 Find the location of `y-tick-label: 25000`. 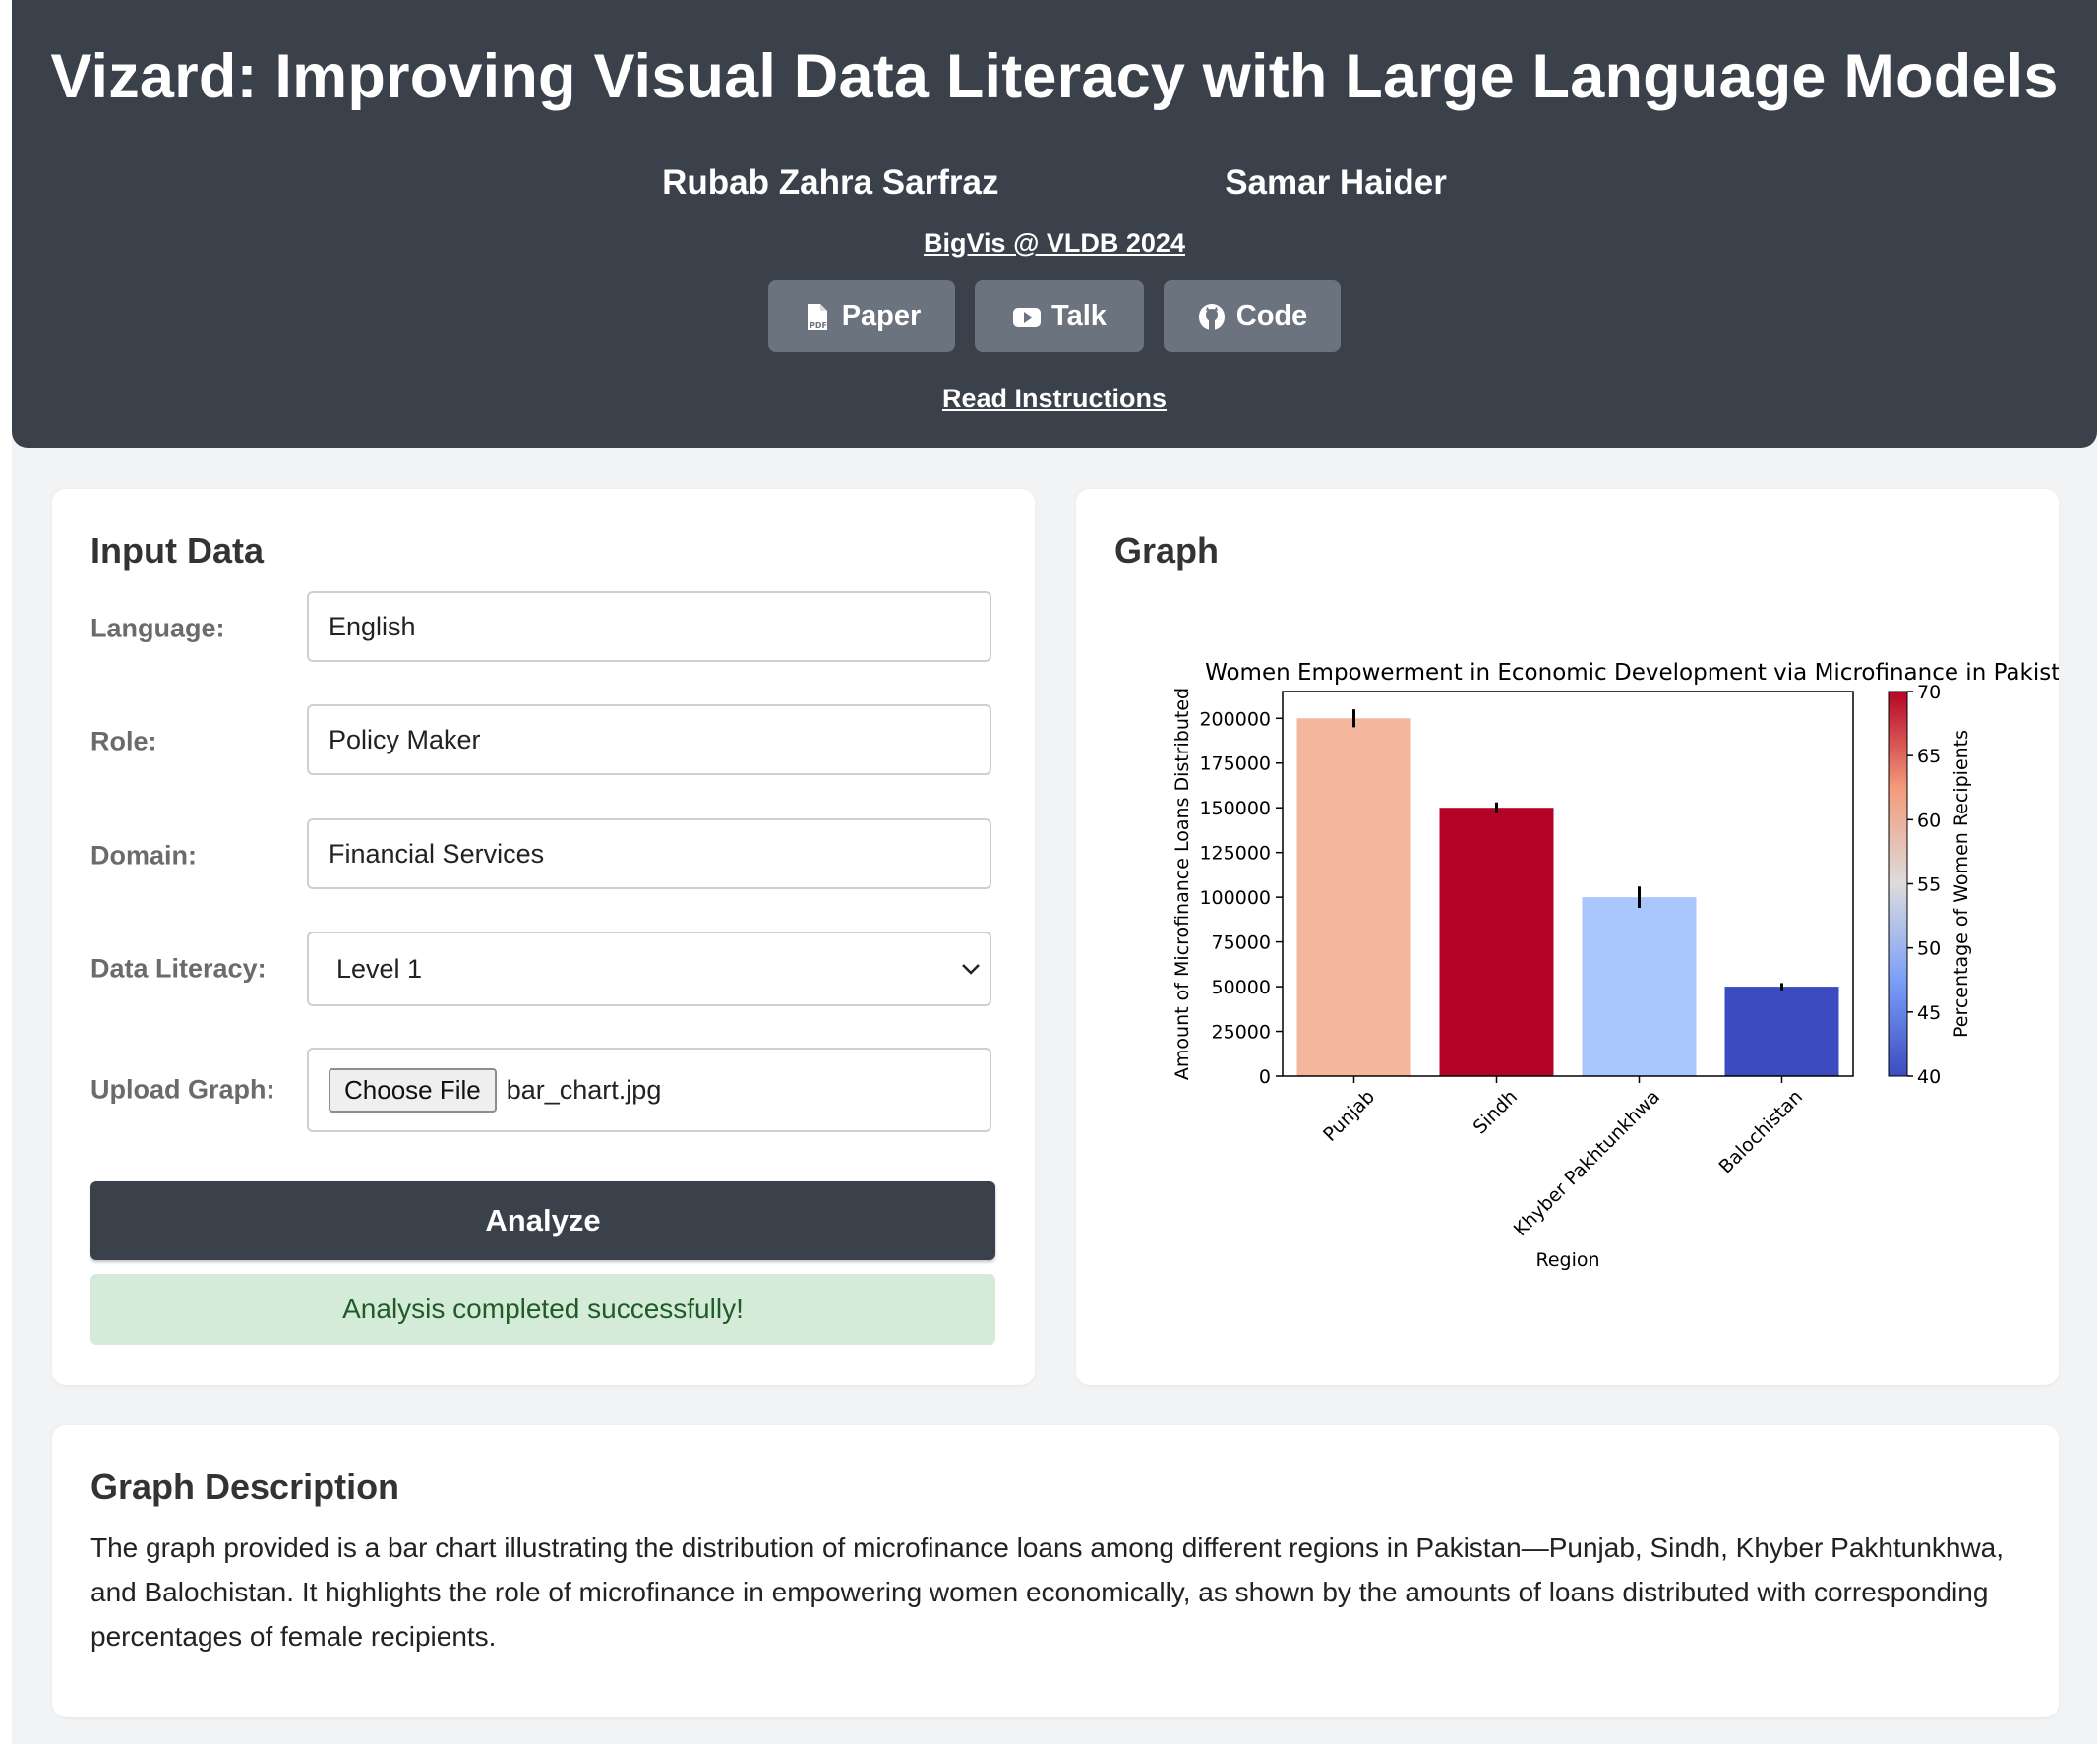

y-tick-label: 25000 is located at coordinates (1241, 1033).